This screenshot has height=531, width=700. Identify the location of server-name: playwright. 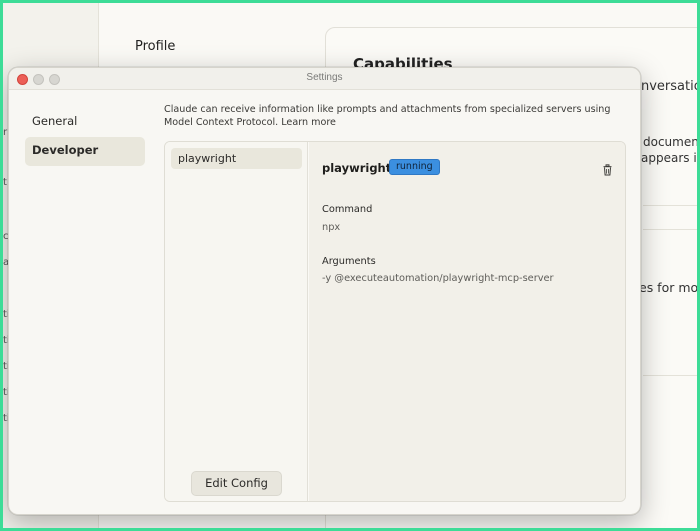
(357, 168).